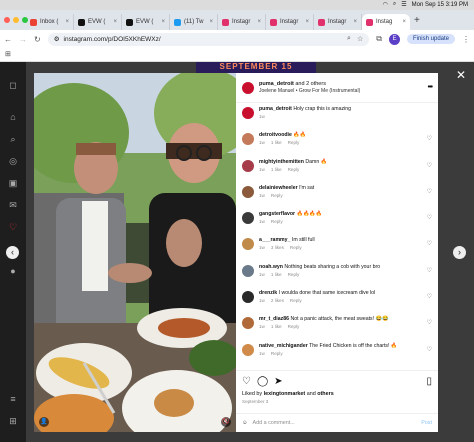  Describe the element at coordinates (13, 227) in the screenshot. I see `notifications-heart-icon: ♡` at that location.